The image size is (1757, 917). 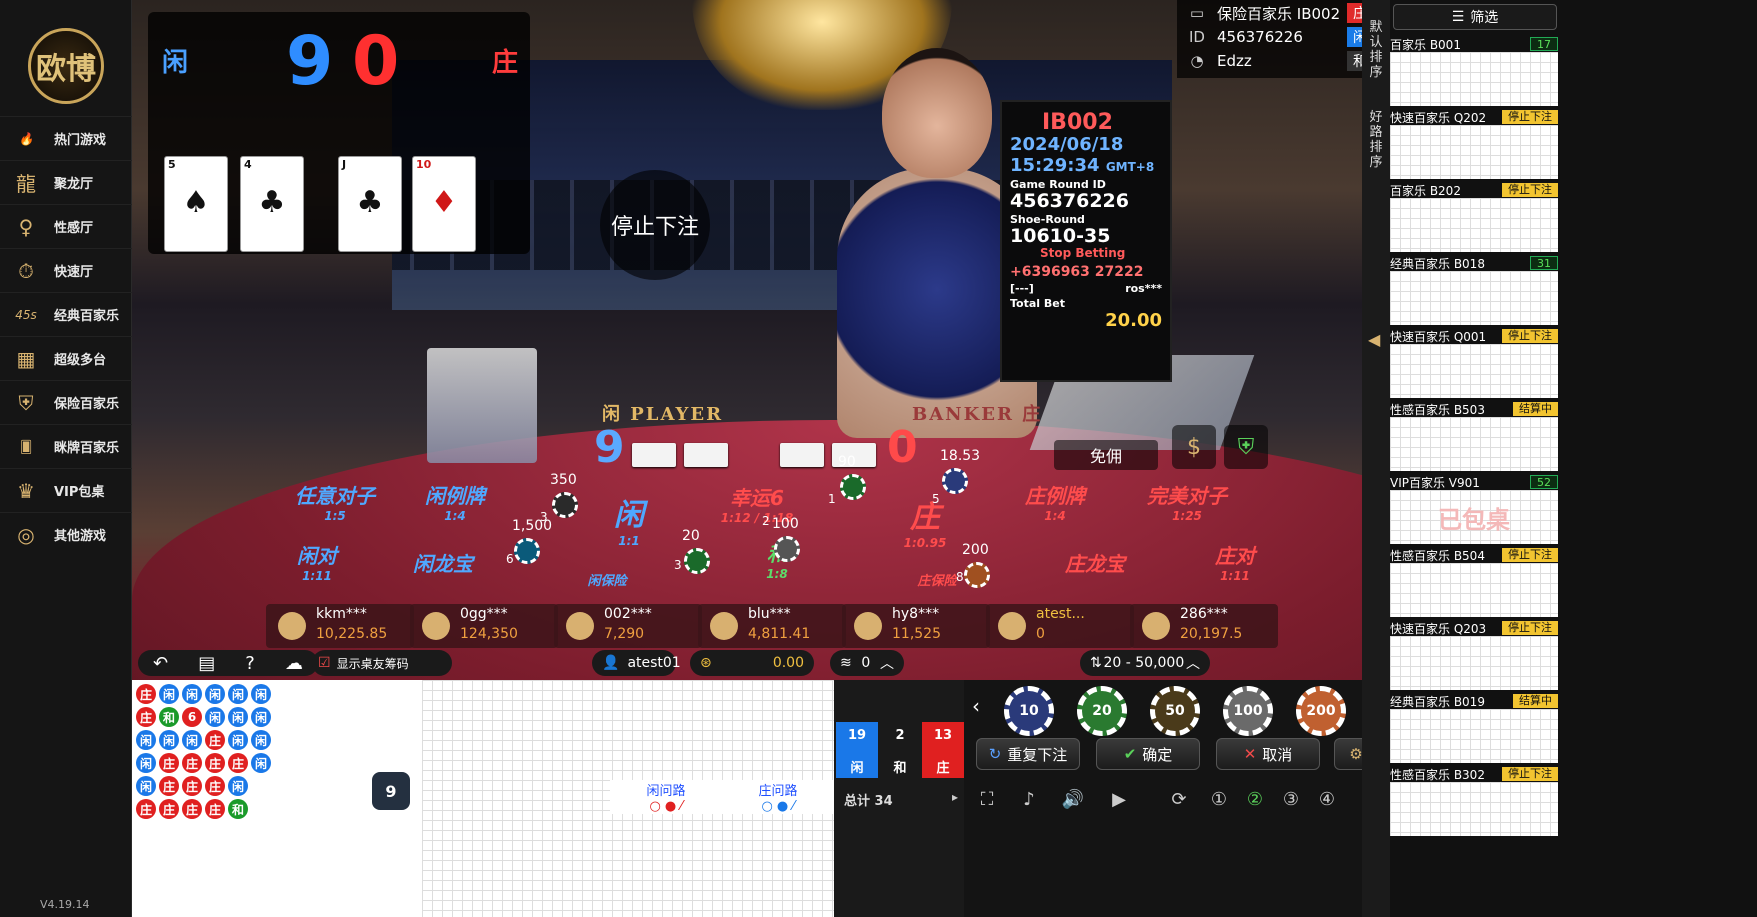 What do you see at coordinates (624, 634) in the screenshot?
I see `seat-balance: 7,290` at bounding box center [624, 634].